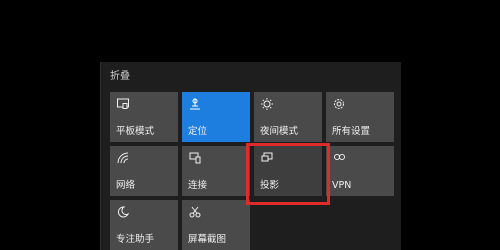 This screenshot has width=500, height=250. What do you see at coordinates (339, 104) in the screenshot?
I see `gear-icon` at bounding box center [339, 104].